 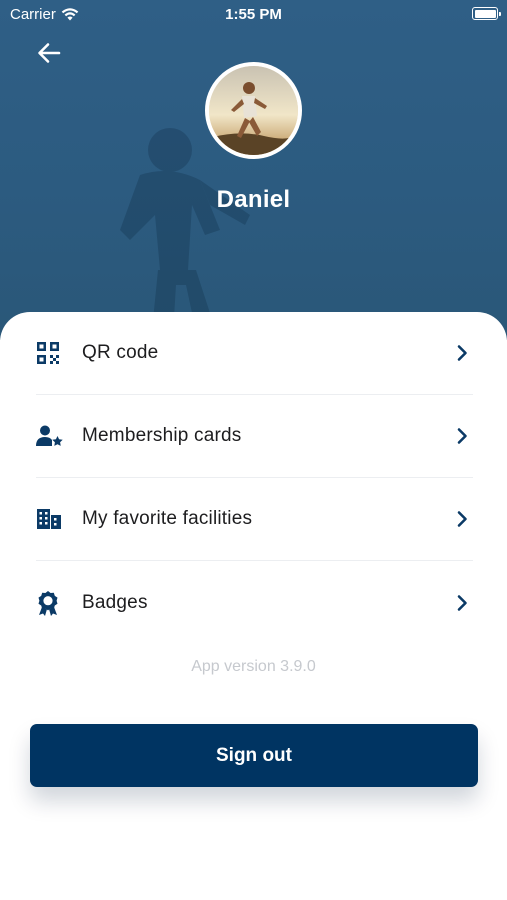 I want to click on menu-item-label: Membership cards, so click(x=162, y=435).